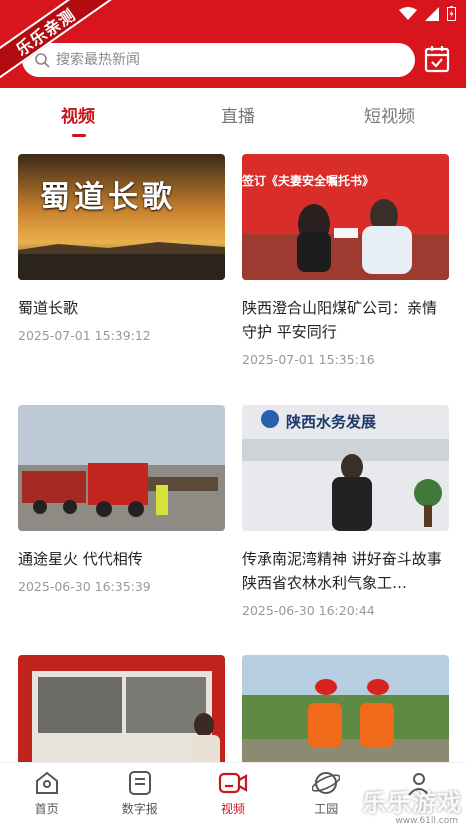 This screenshot has width=466, height=828. What do you see at coordinates (46, 795) in the screenshot?
I see `nav-home: 首页` at bounding box center [46, 795].